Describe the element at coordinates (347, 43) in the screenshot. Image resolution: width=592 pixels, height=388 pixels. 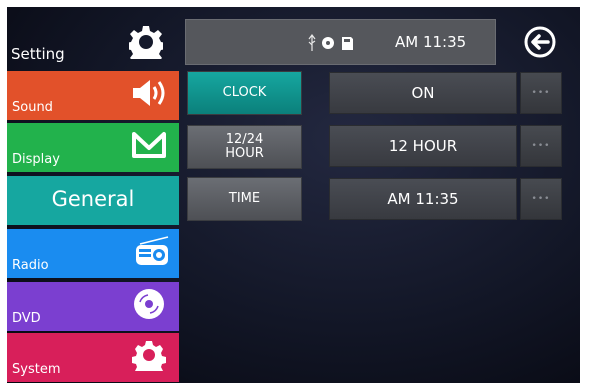
I see `sd-card-icon` at that location.